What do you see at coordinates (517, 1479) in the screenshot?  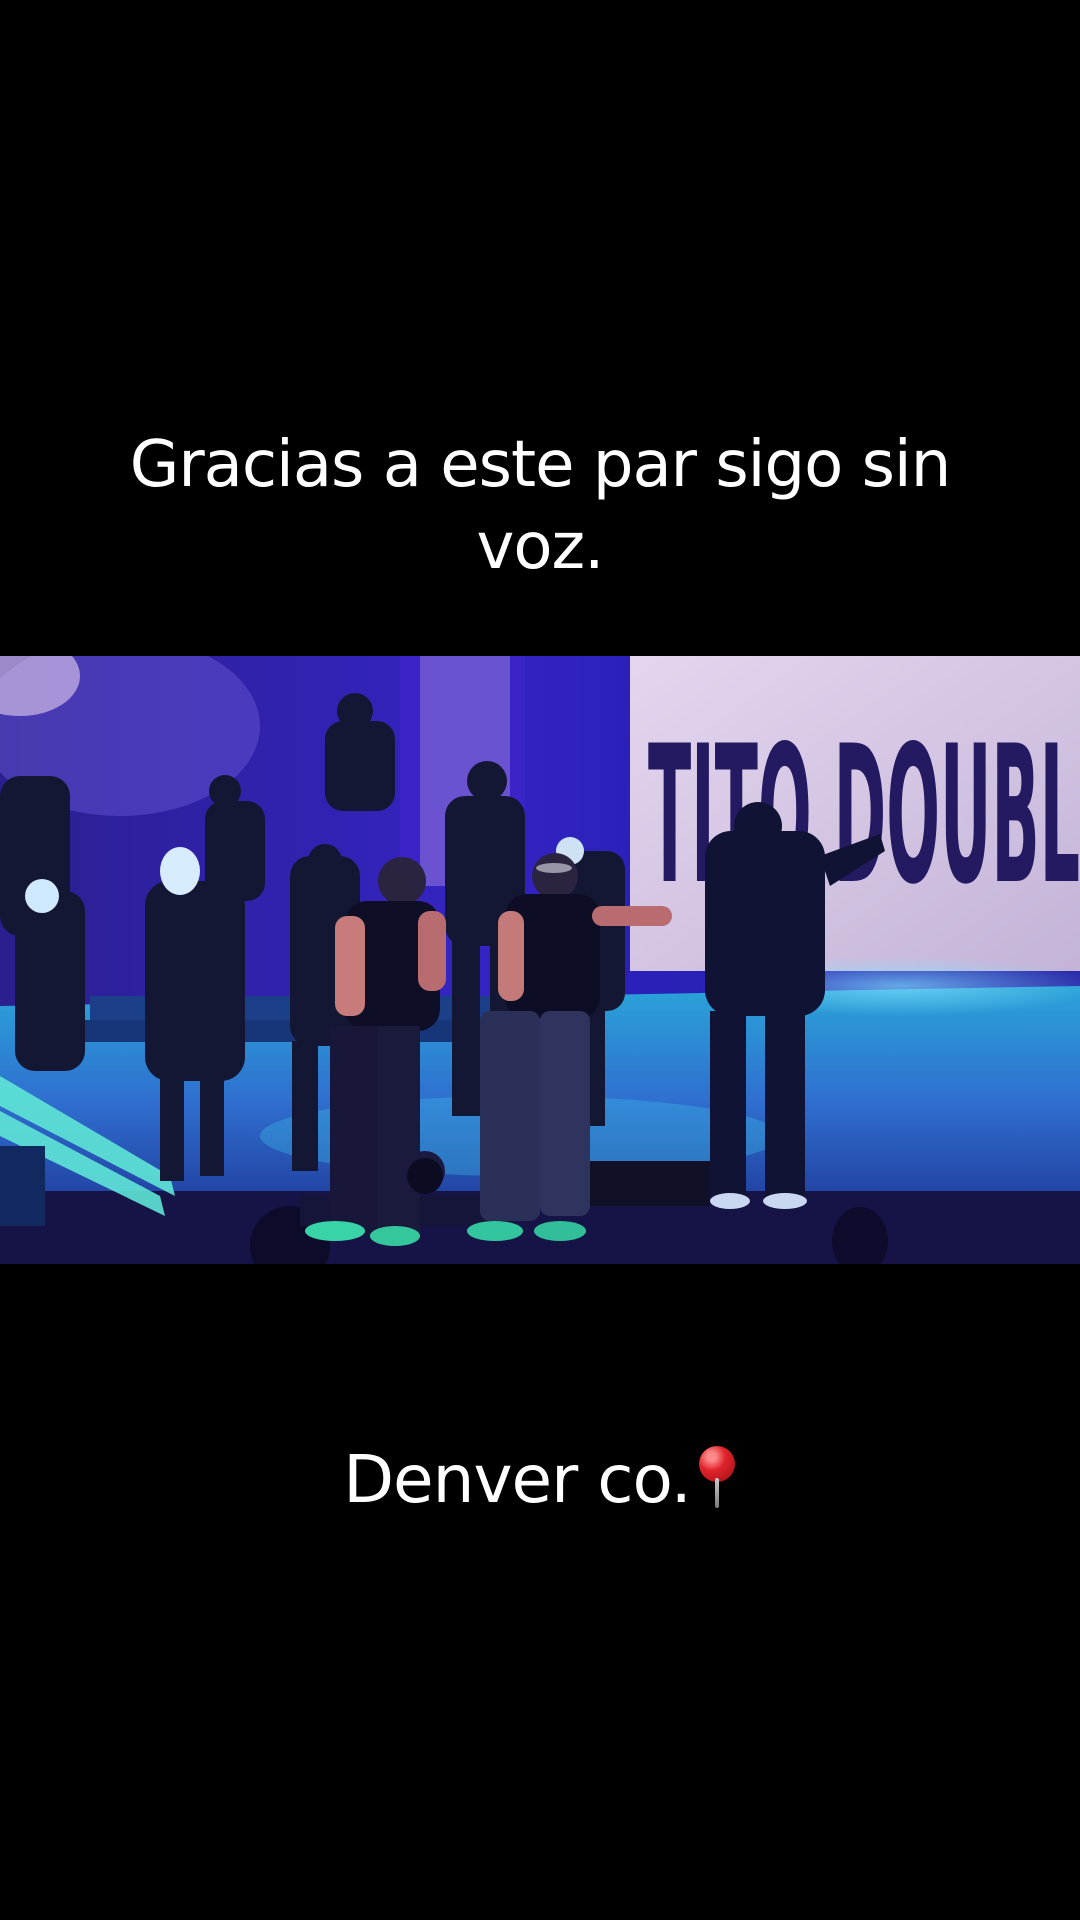 I see `caption-bottom-text: Denver co.` at bounding box center [517, 1479].